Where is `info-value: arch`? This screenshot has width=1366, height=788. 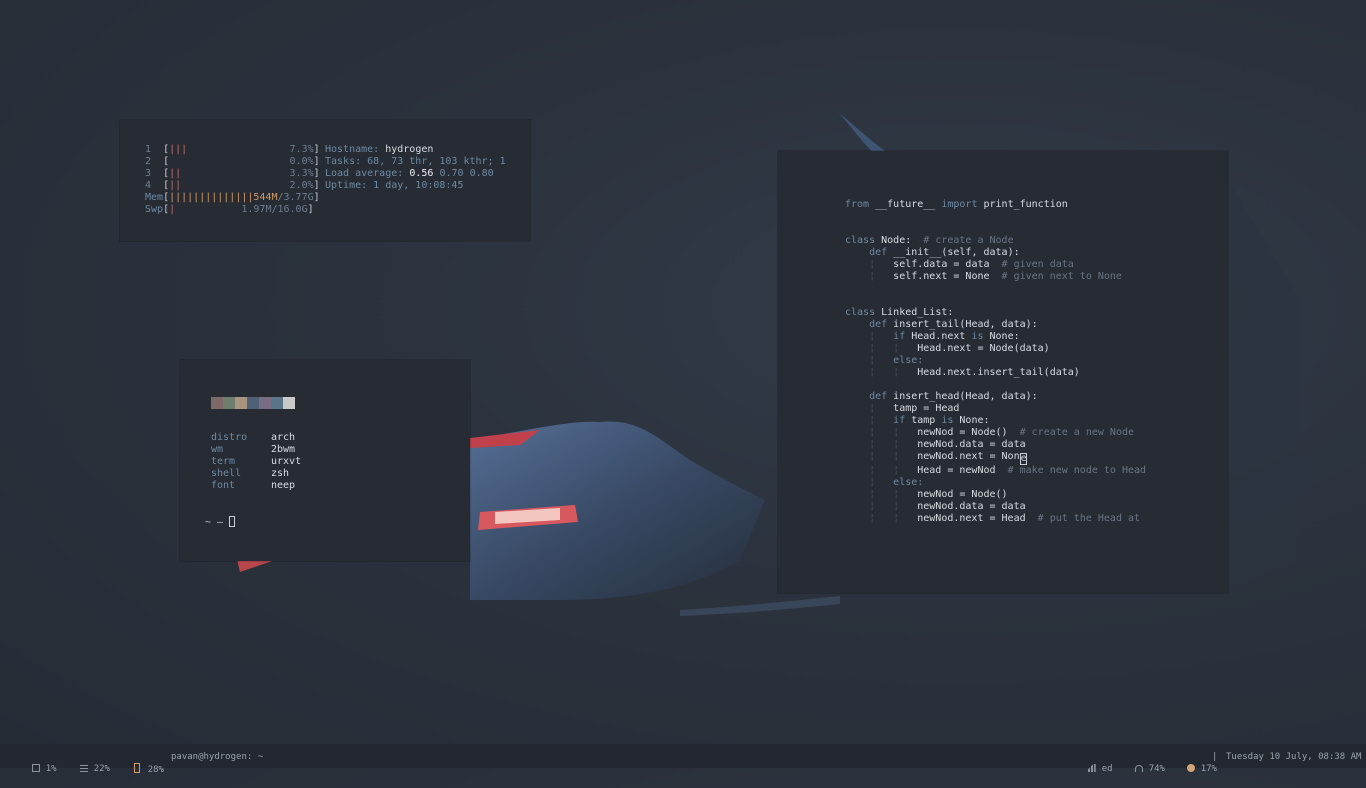 info-value: arch is located at coordinates (283, 437).